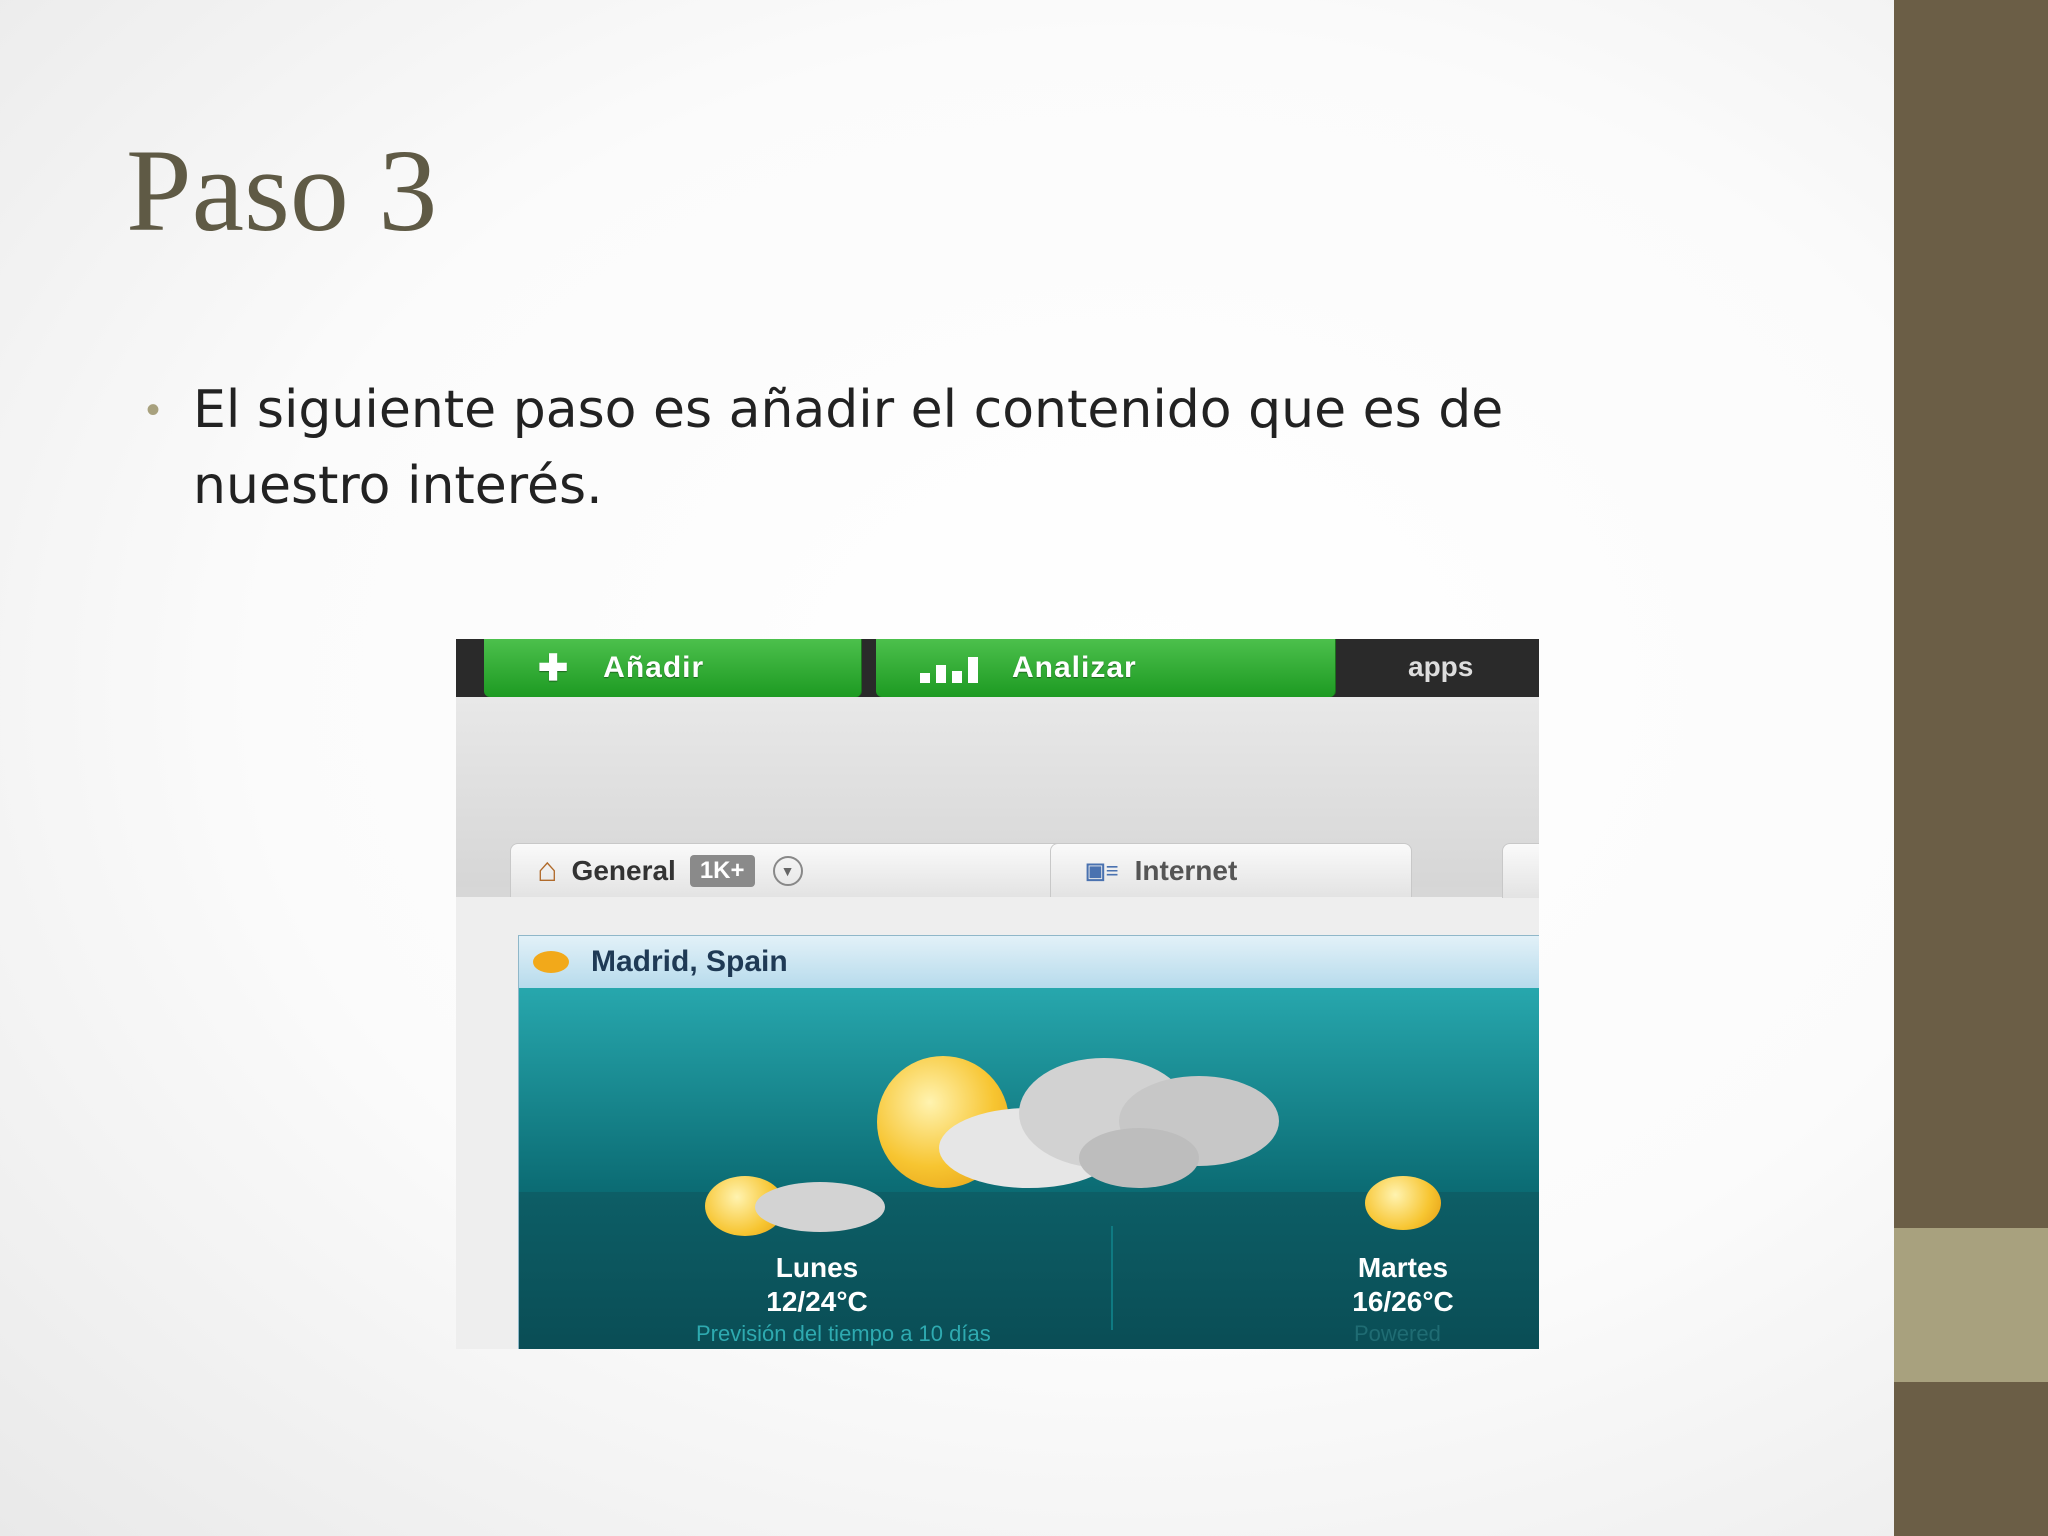 This screenshot has width=2048, height=1536. Describe the element at coordinates (1112, 1278) in the screenshot. I see `day-divider` at that location.